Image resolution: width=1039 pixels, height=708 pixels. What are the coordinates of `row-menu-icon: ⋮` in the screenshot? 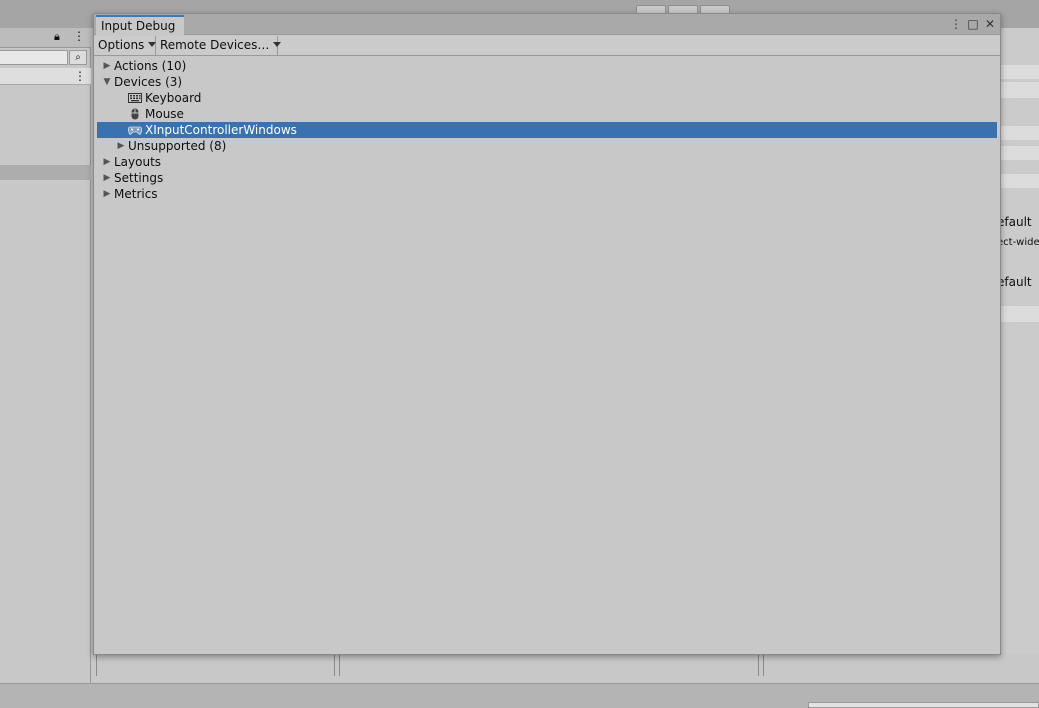 It's located at (80, 76).